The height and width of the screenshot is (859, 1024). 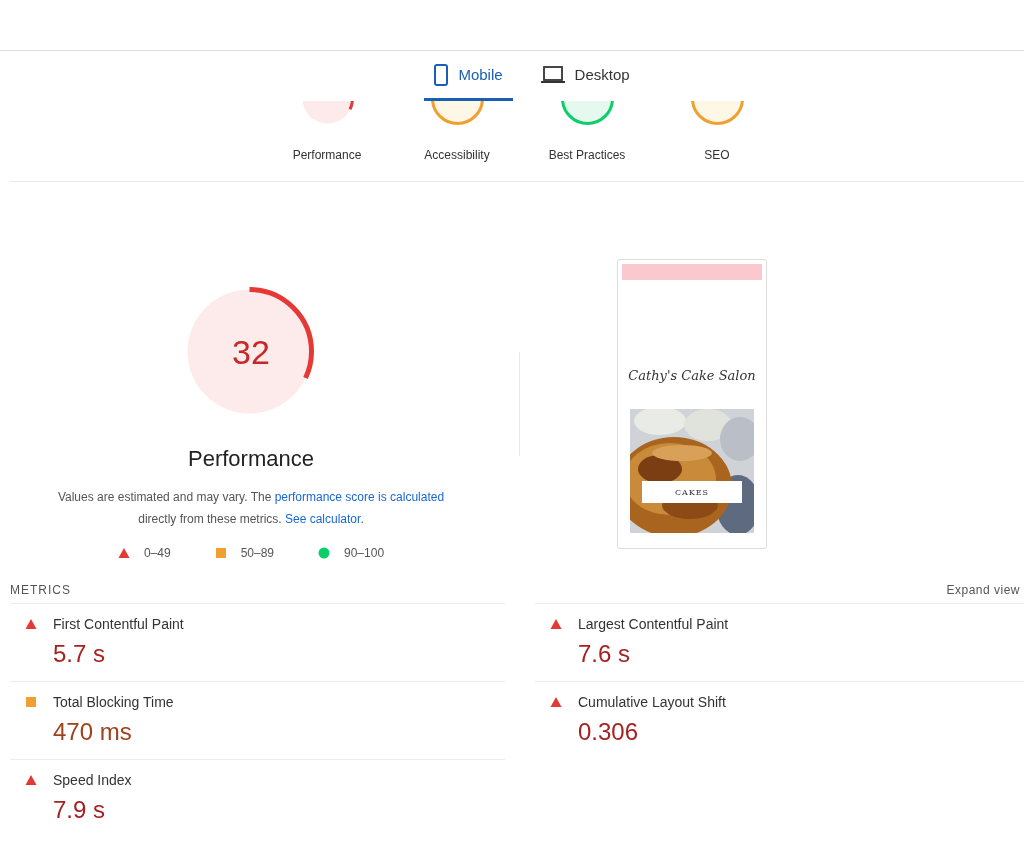 What do you see at coordinates (80, 654) in the screenshot?
I see `metric-value: 5.7 s` at bounding box center [80, 654].